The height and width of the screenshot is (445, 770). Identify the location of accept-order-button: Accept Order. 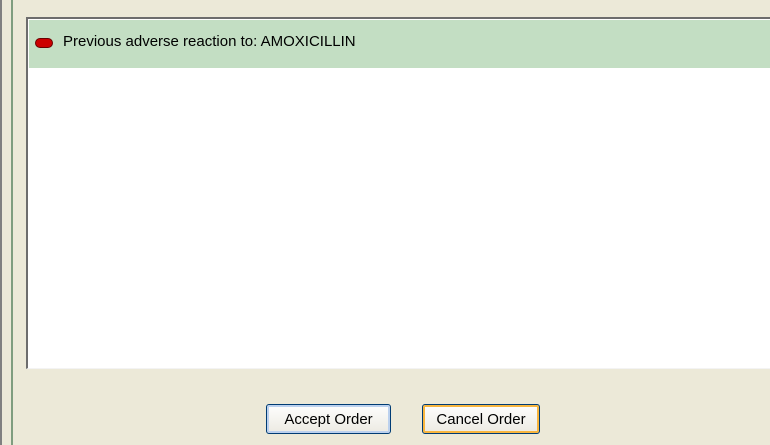
(328, 419).